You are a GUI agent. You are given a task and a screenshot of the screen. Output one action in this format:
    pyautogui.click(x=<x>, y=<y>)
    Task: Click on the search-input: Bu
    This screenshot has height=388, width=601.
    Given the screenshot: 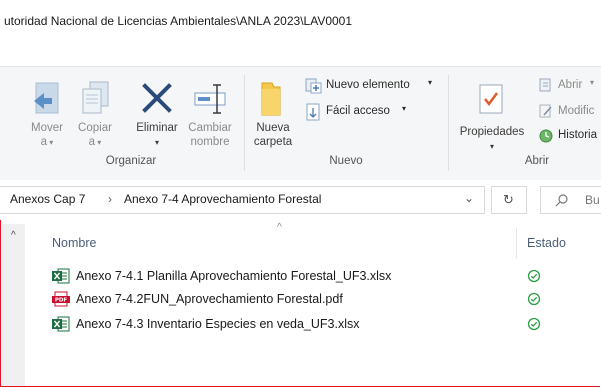 What is the action you would take?
    pyautogui.click(x=570, y=200)
    